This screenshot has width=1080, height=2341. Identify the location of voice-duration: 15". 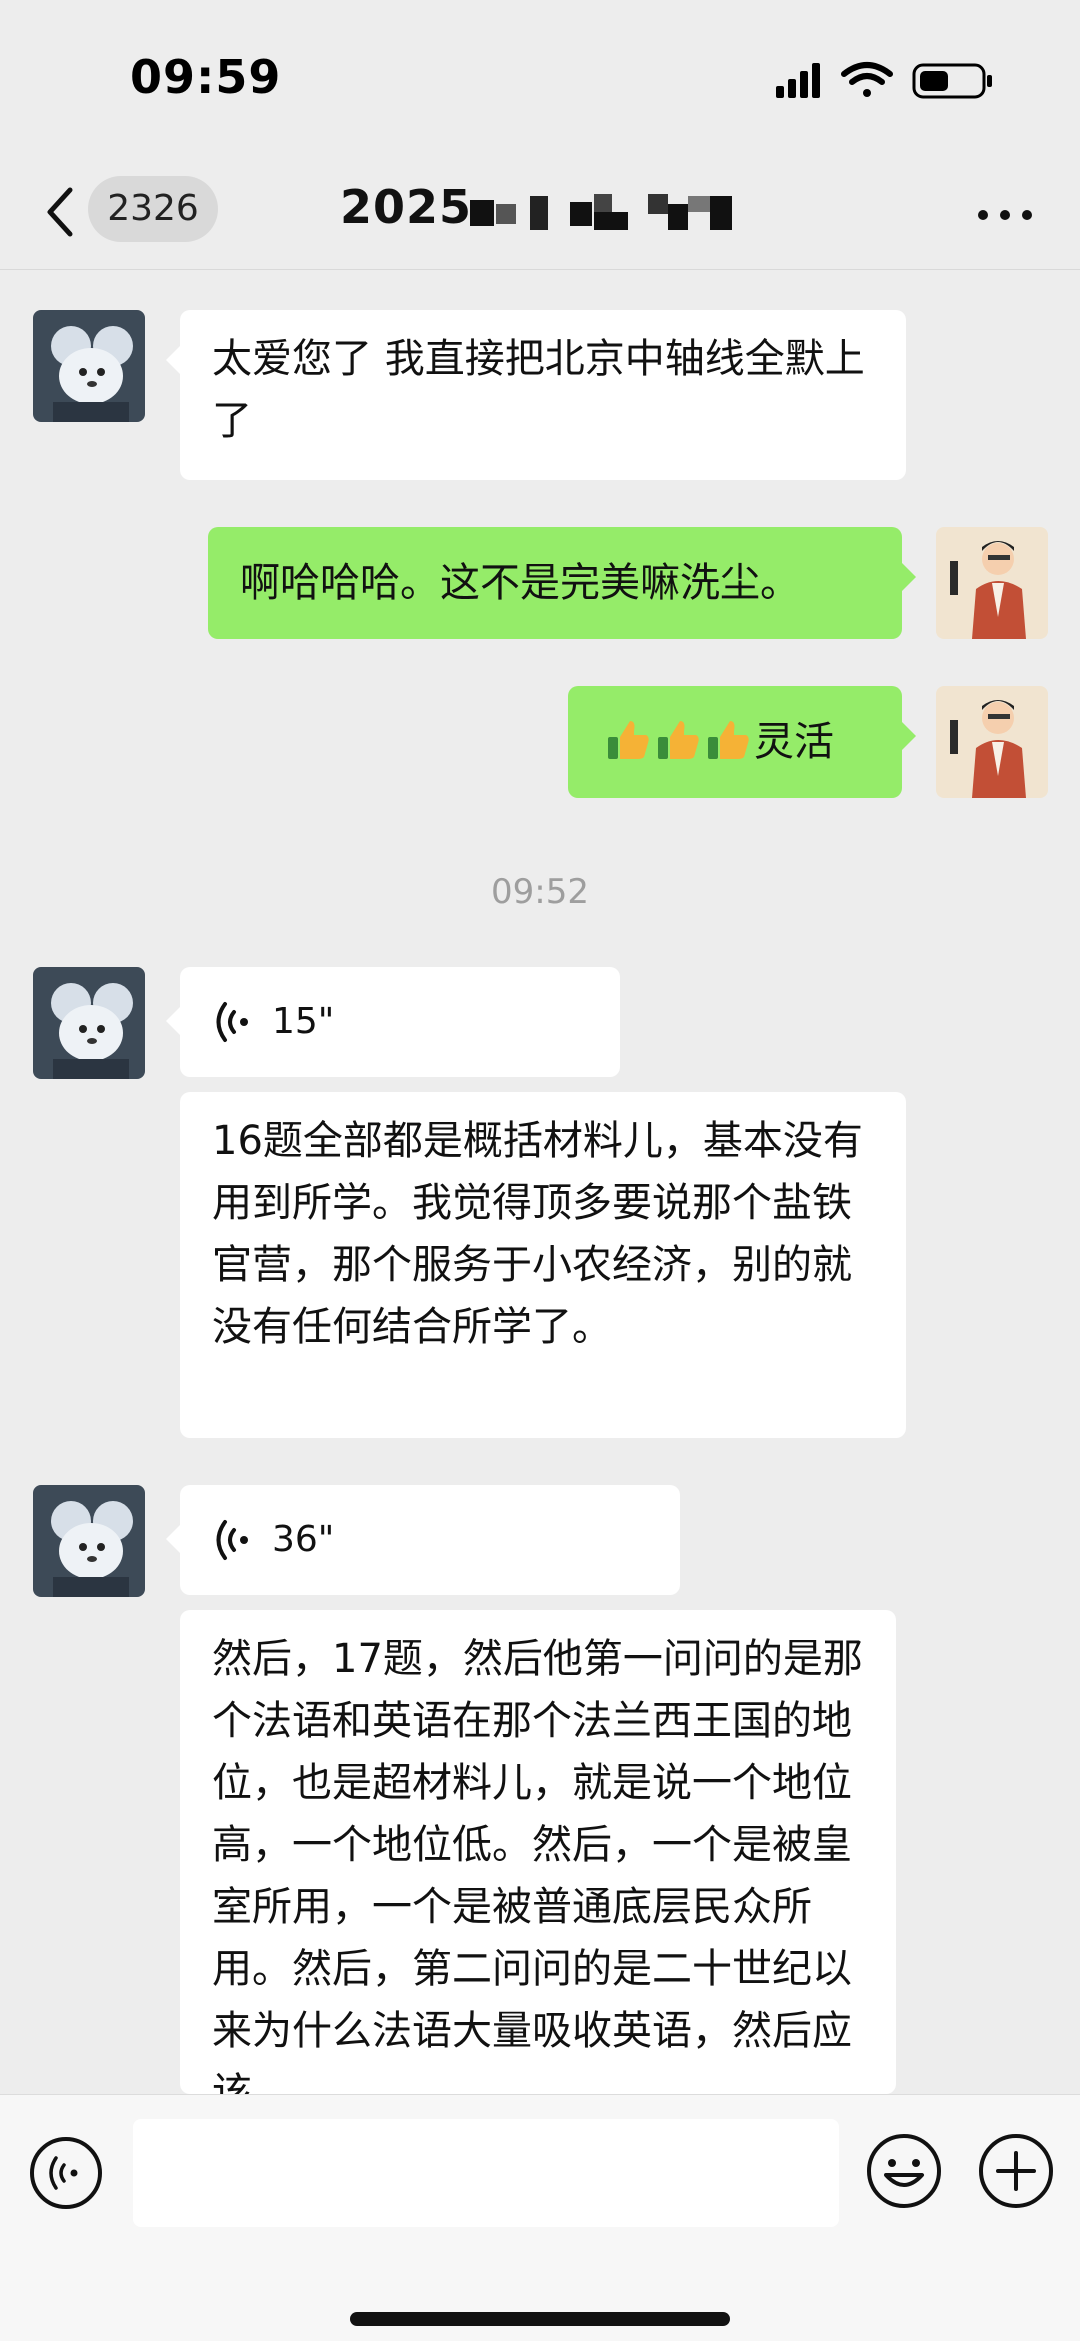
(303, 1021).